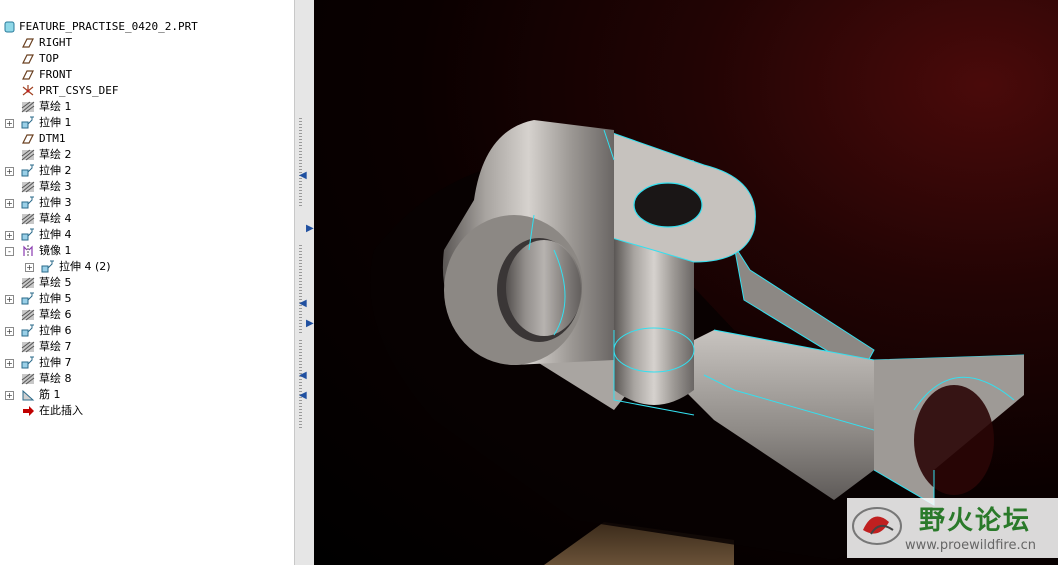 Image resolution: width=1058 pixels, height=565 pixels. I want to click on tree-item-label: 拉伸 3, so click(55, 202).